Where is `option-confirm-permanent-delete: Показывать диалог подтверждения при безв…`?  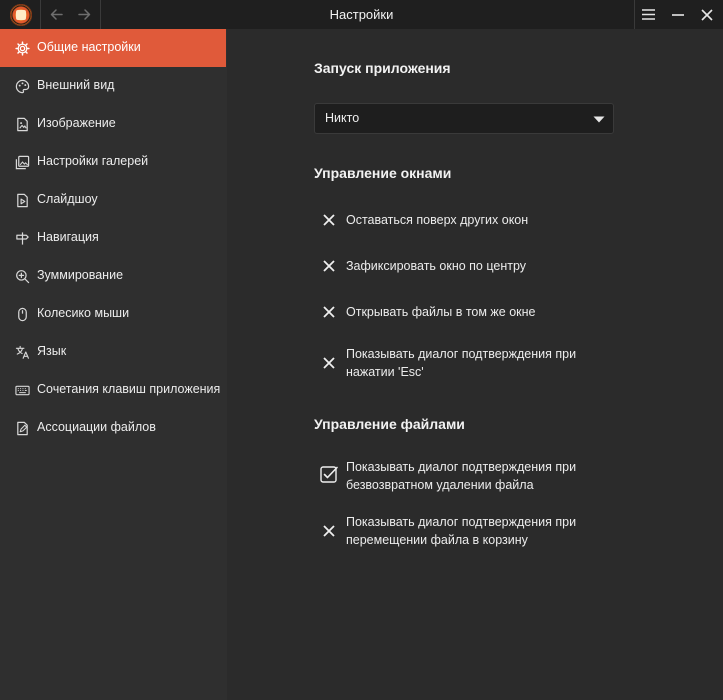 option-confirm-permanent-delete: Показывать диалог подтверждения при безв… is located at coordinates (464, 476).